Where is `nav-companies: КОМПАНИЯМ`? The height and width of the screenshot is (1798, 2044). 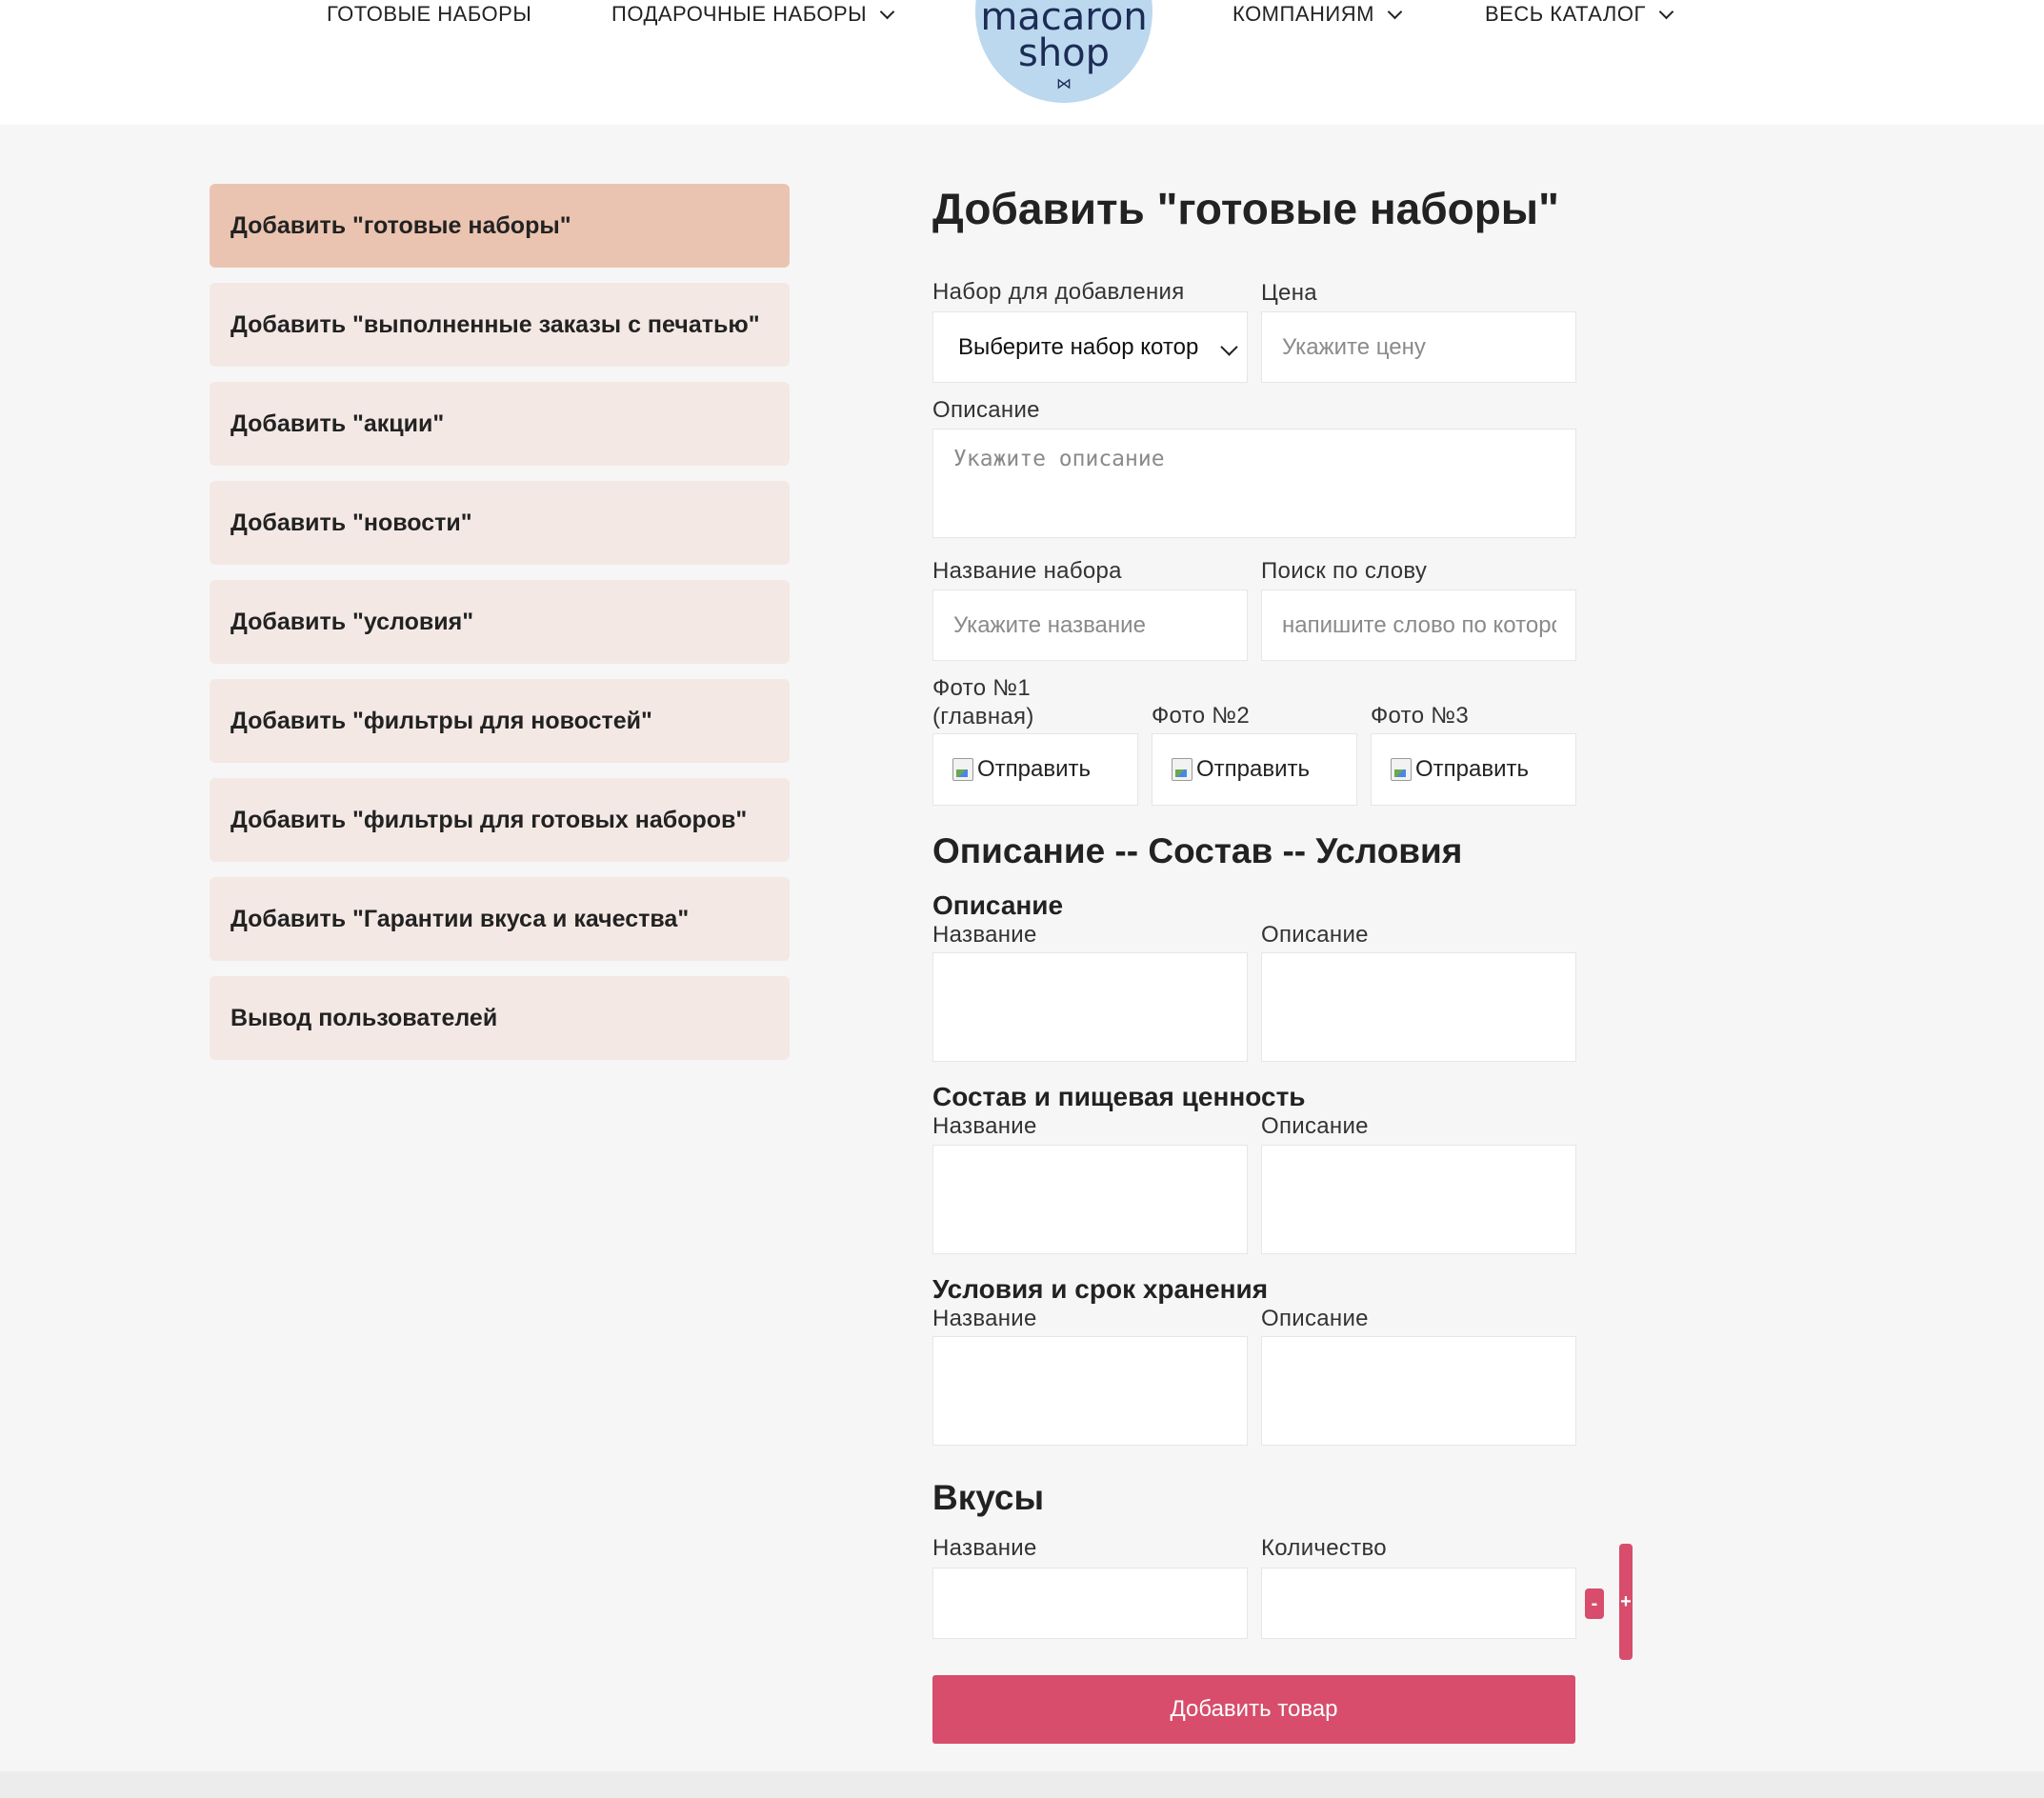 nav-companies: КОМПАНИЯМ is located at coordinates (1317, 14).